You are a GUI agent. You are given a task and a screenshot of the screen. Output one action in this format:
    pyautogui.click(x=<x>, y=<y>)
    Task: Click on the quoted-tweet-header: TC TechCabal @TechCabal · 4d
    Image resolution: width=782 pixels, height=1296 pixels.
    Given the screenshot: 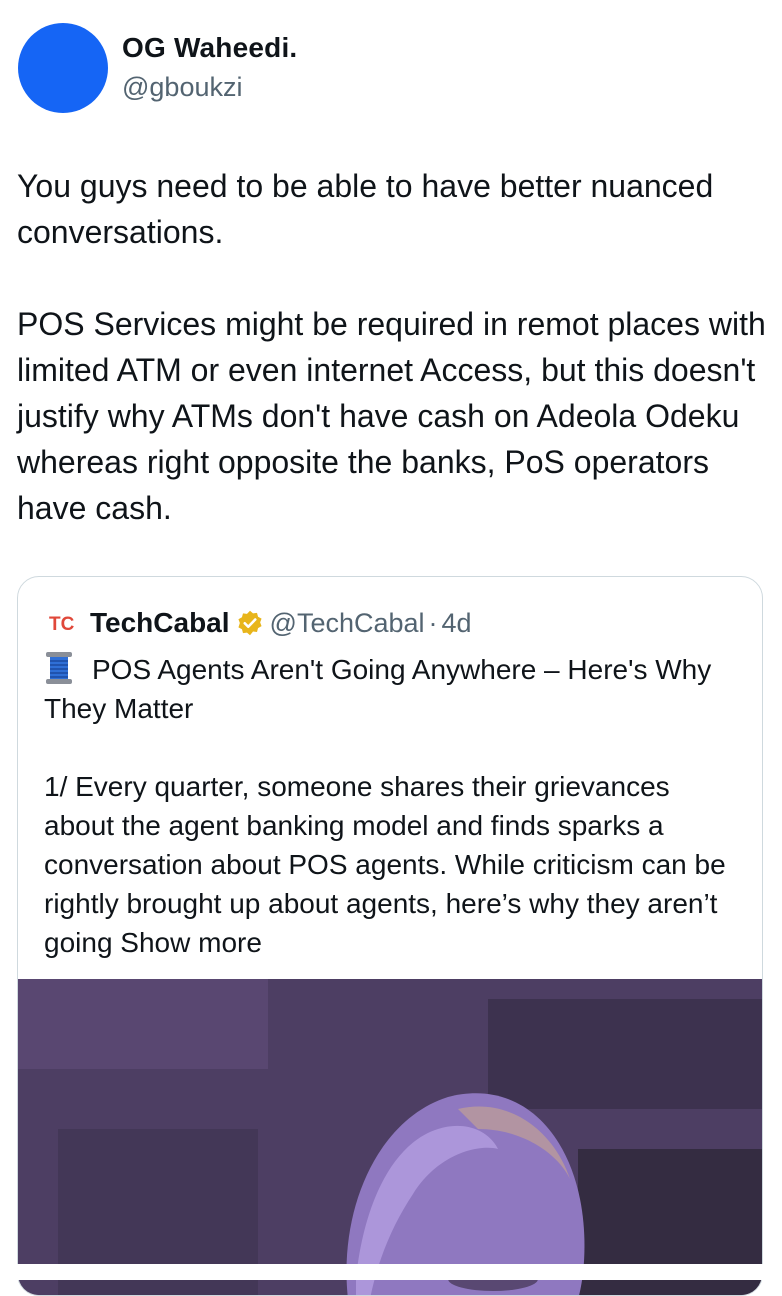 What is the action you would take?
    pyautogui.click(x=260, y=623)
    